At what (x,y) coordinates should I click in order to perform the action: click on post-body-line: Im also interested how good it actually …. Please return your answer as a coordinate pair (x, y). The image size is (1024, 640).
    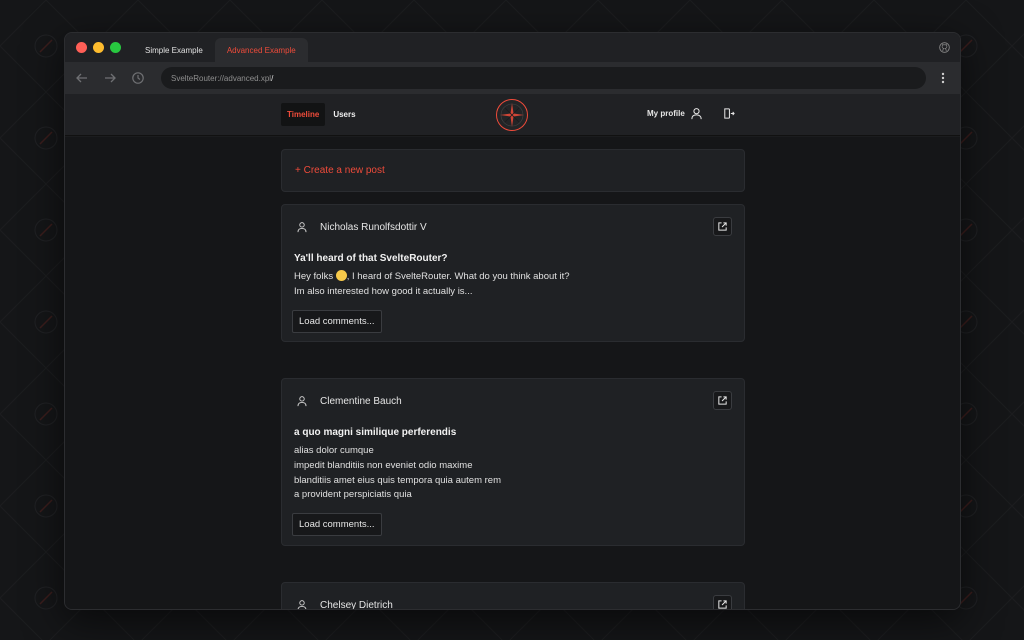
    Looking at the image, I should click on (383, 291).